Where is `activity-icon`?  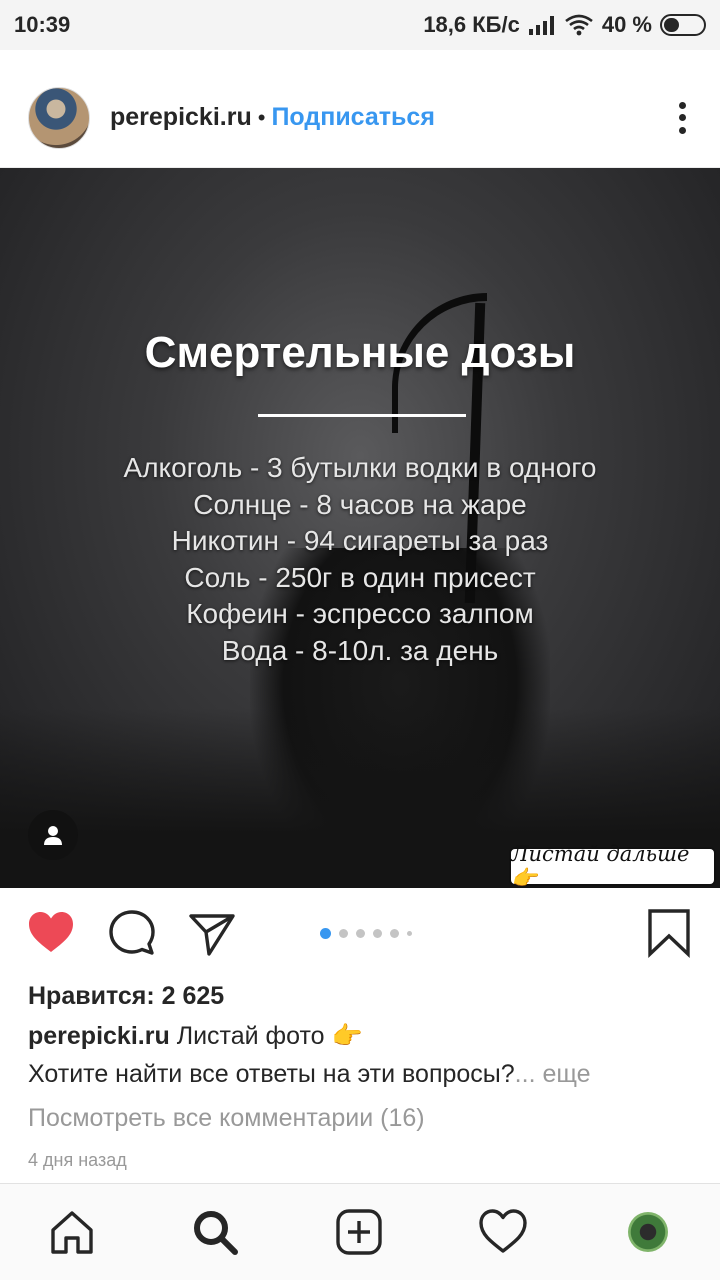
activity-icon is located at coordinates (503, 1232).